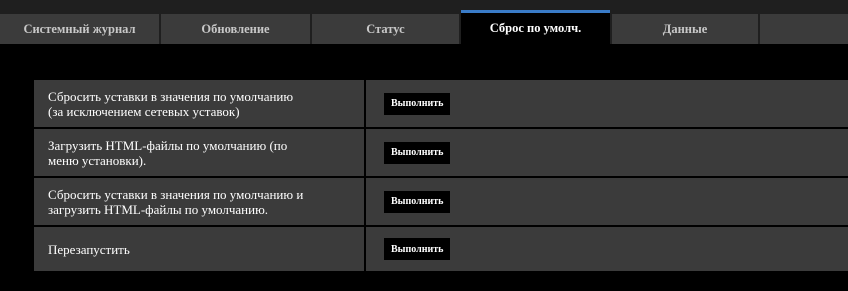 This screenshot has height=291, width=848. I want to click on tab-reset-defaults: Сброс по умолч., so click(535, 27).